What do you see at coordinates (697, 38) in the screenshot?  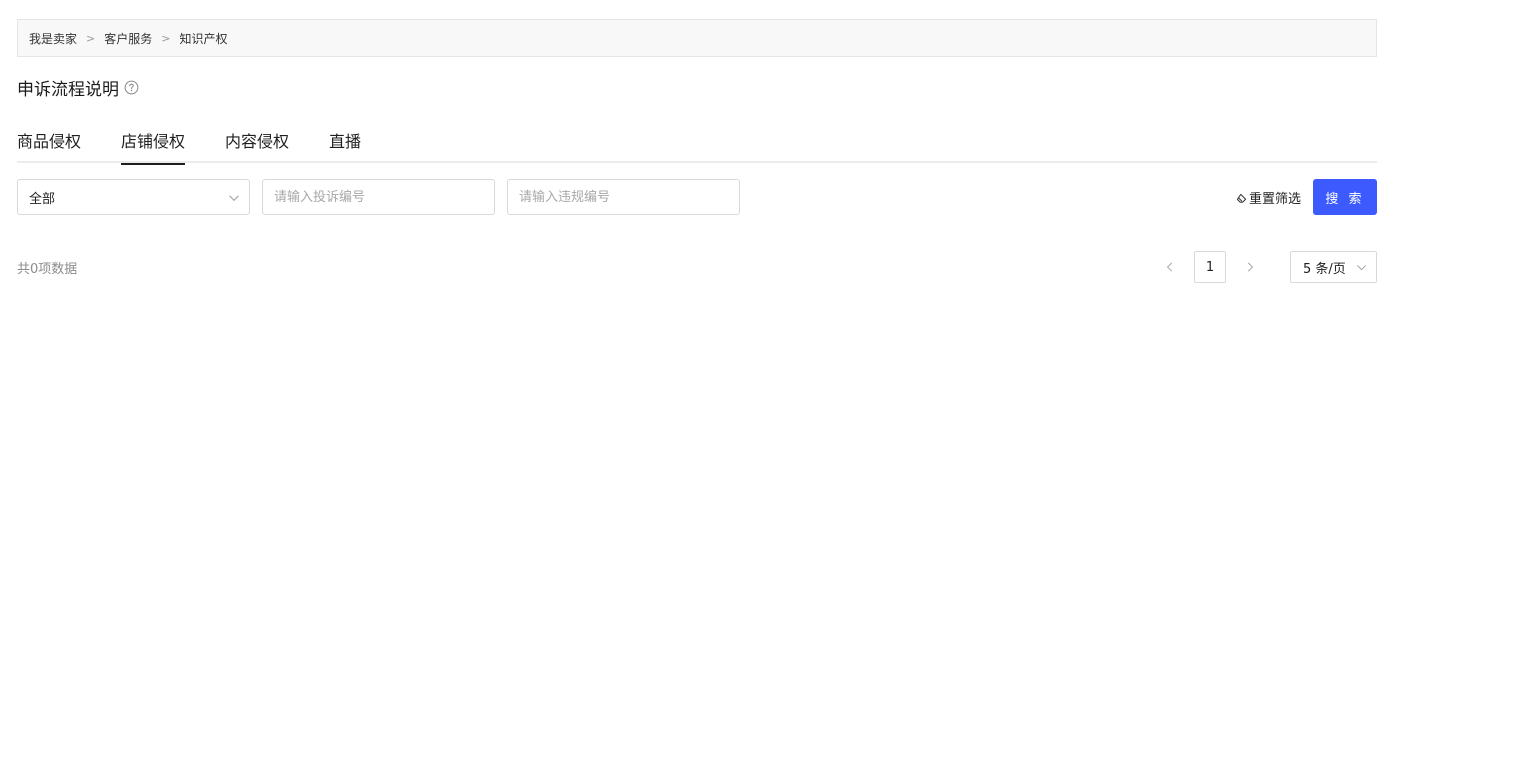 I see `breadcrumb: 我是卖家 > 客户服务 > 知识产权` at bounding box center [697, 38].